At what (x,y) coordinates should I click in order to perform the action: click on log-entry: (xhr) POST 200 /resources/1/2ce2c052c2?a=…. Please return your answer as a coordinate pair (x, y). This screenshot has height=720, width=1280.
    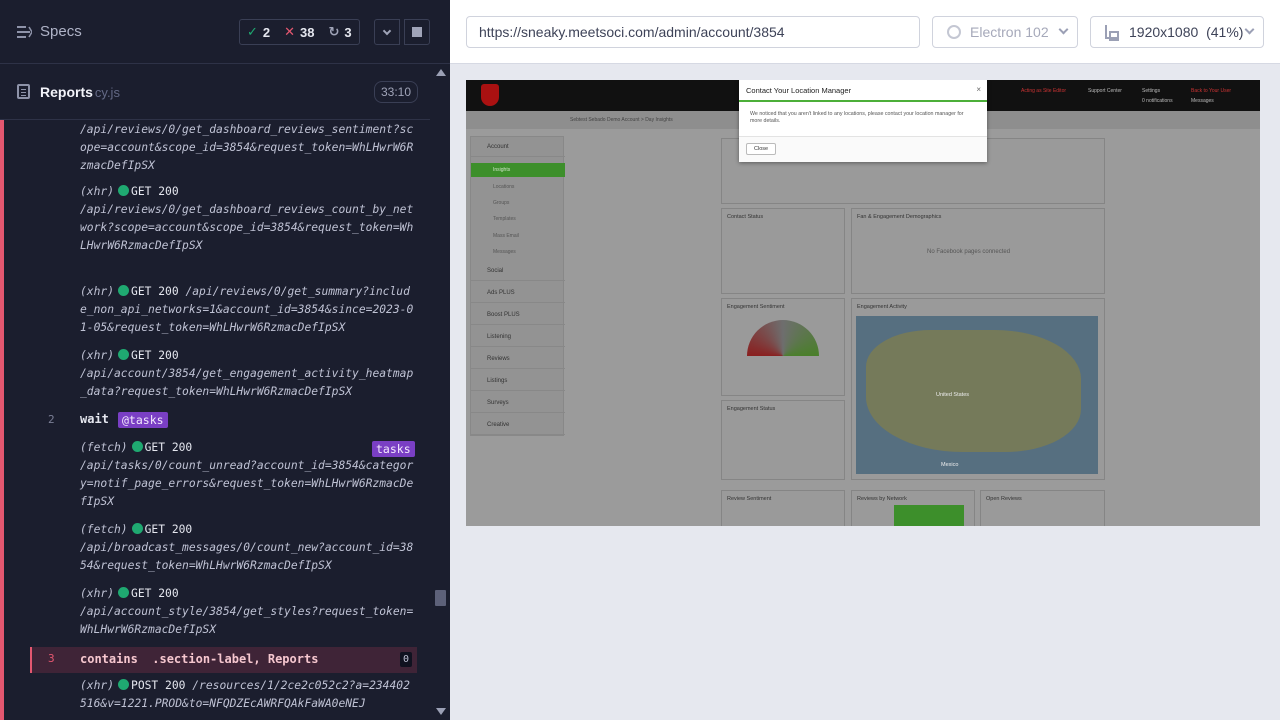
    Looking at the image, I should click on (247, 695).